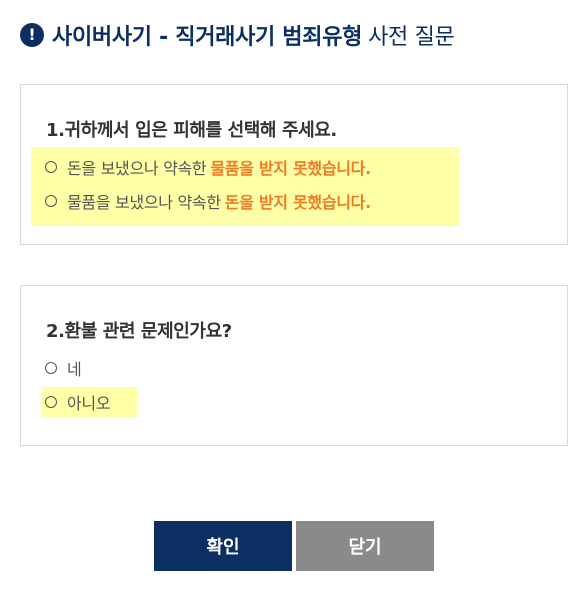 Image resolution: width=579 pixels, height=602 pixels. Describe the element at coordinates (137, 168) in the screenshot. I see `option-plain-text: 돈을 보냈으나 약속한` at that location.